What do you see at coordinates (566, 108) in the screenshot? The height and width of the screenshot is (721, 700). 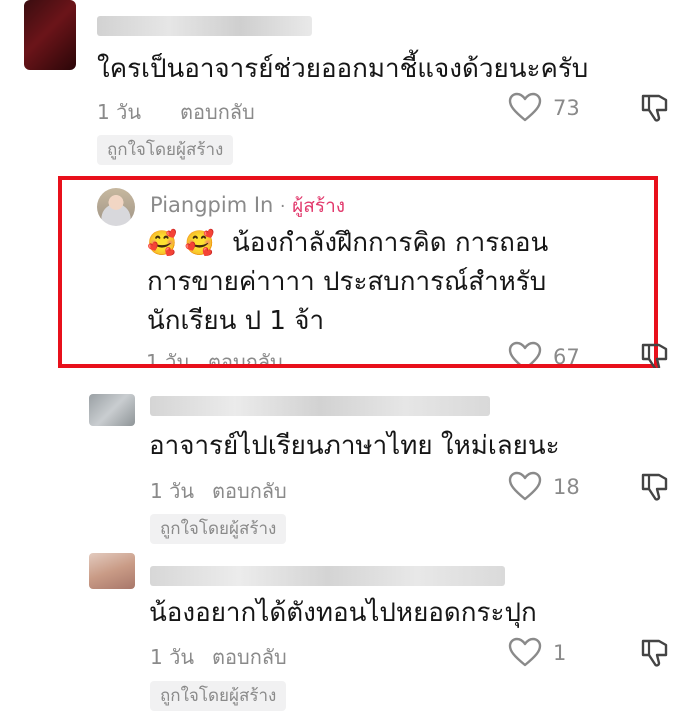 I see `like-count: 73` at bounding box center [566, 108].